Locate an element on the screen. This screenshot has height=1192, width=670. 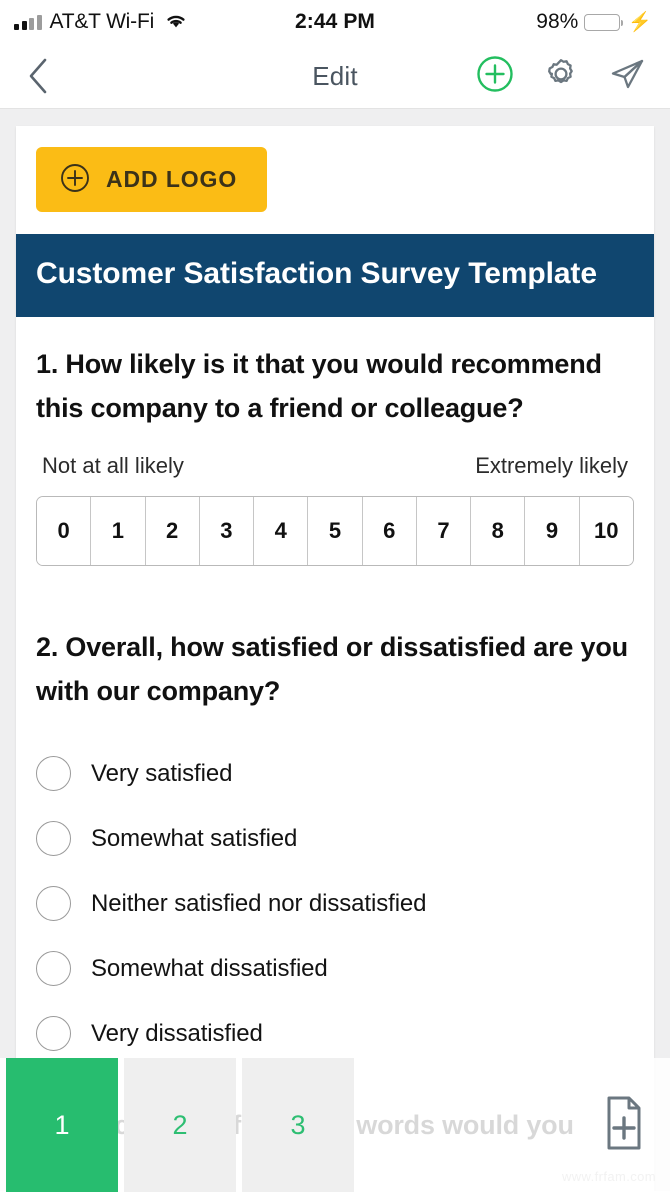
navigation-bar: Edit is located at coordinates (335, 76).